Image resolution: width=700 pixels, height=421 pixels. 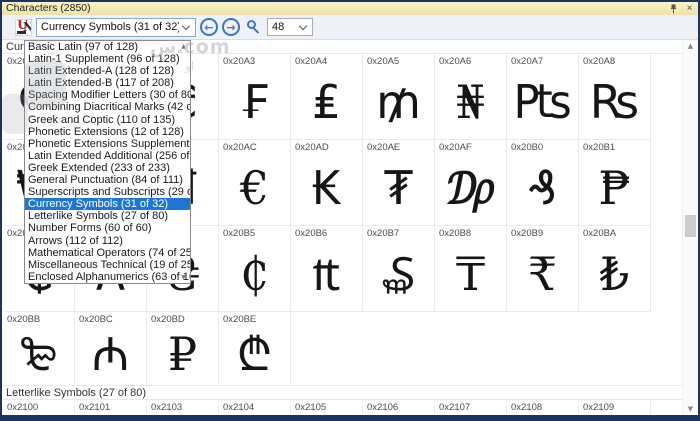 I want to click on search-icon, so click(x=254, y=27).